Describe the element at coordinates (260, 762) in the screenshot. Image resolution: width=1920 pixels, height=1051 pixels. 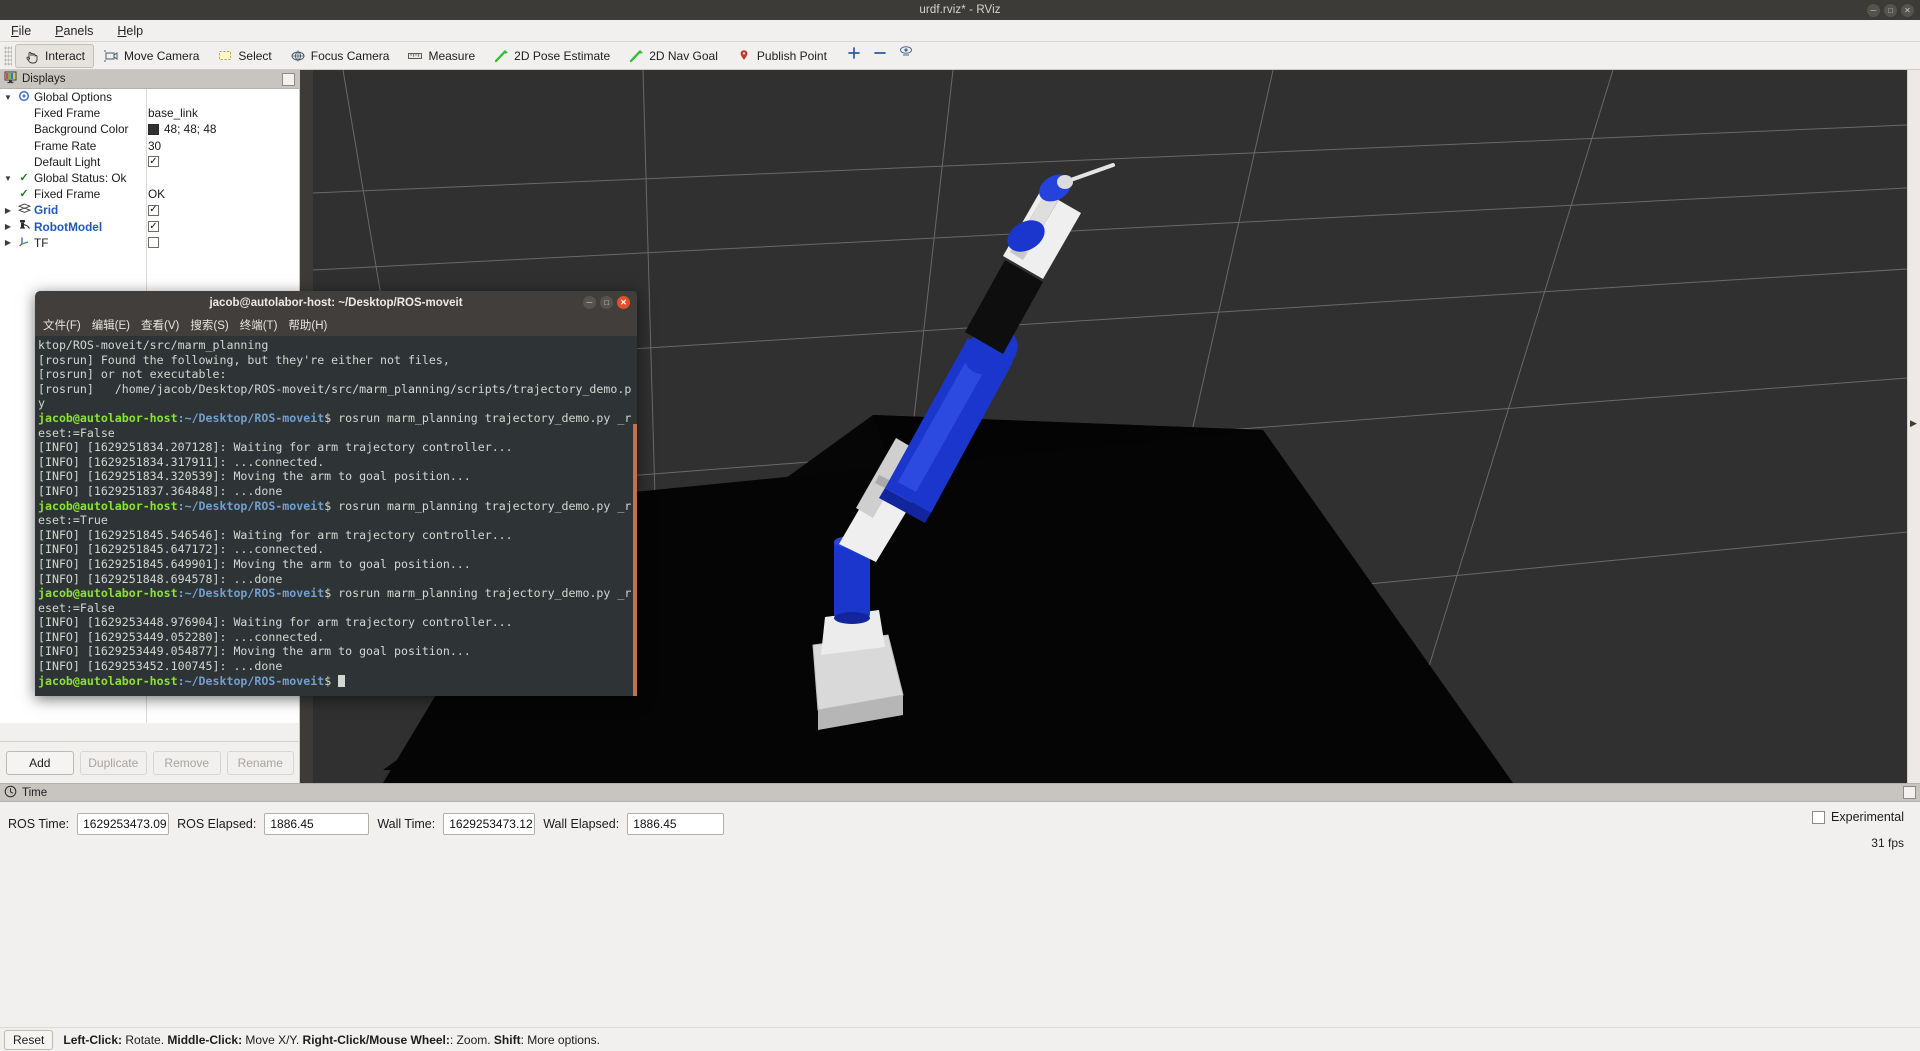
I see `rename-button: Rename` at that location.